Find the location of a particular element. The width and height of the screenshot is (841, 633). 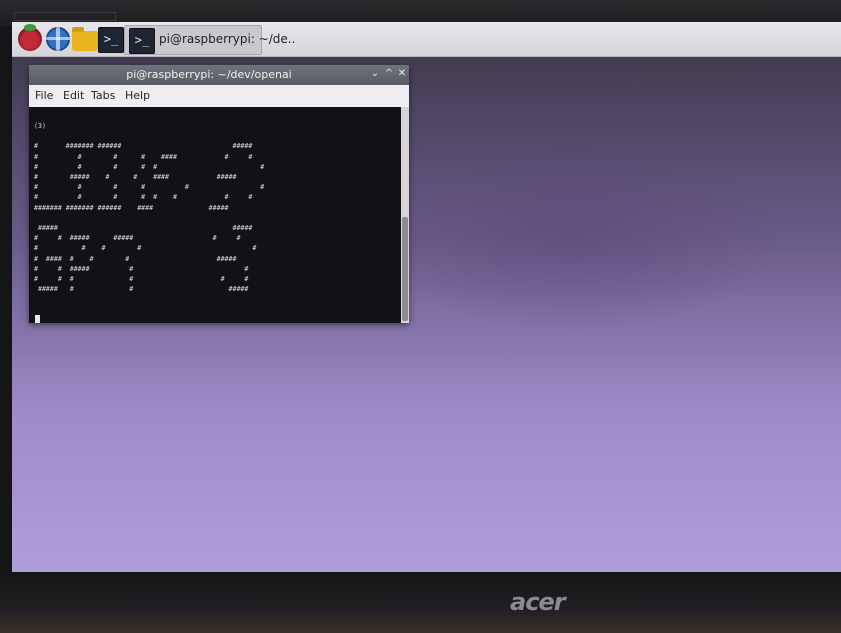

monitor-brand-logo: acer is located at coordinates (538, 602).